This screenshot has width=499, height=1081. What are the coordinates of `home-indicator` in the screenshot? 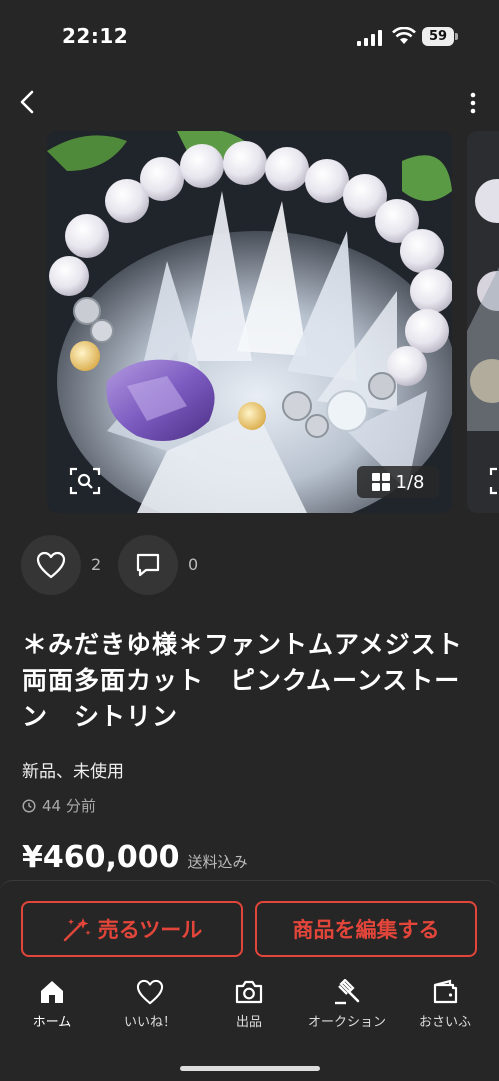 It's located at (250, 1068).